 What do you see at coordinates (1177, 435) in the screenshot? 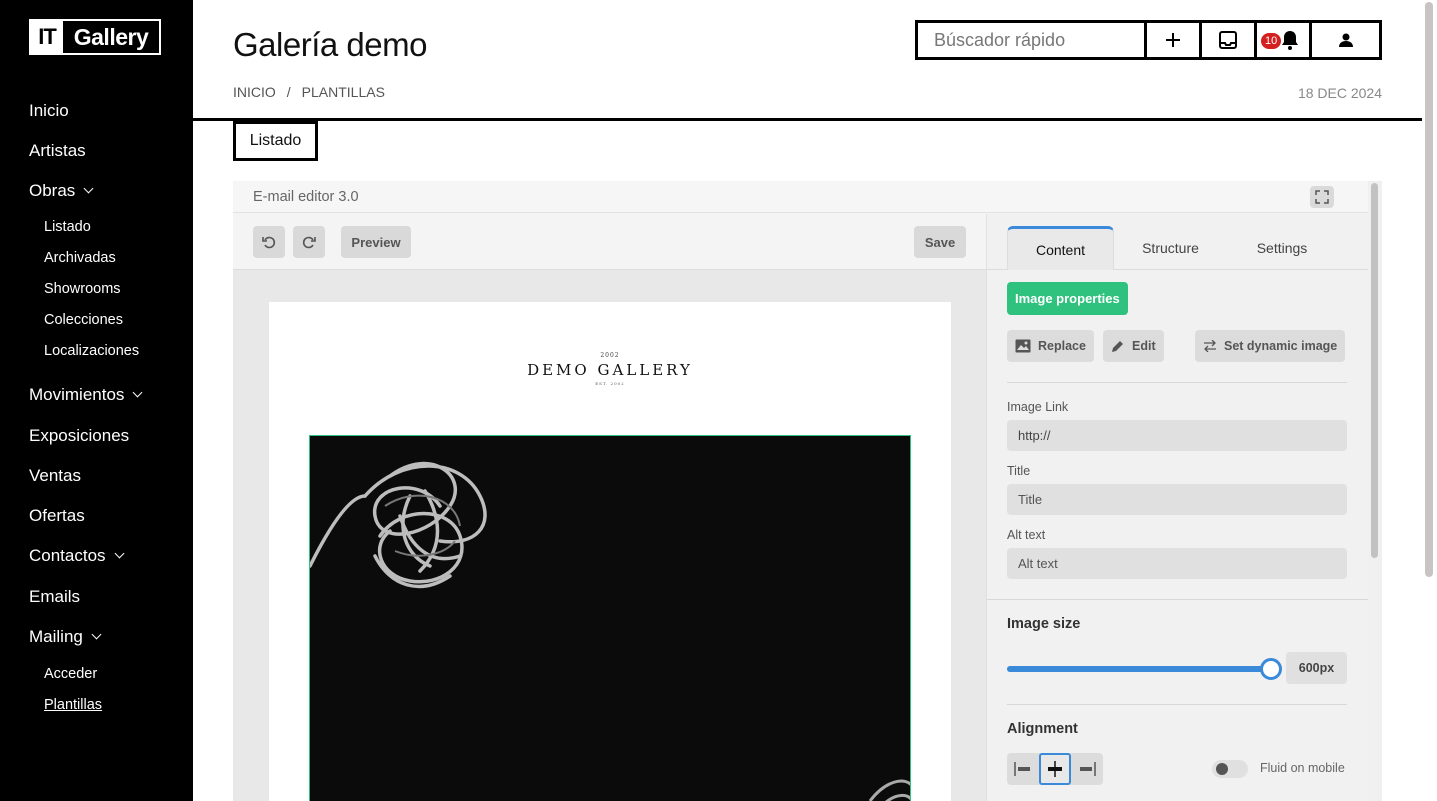
I see `image-link-input` at bounding box center [1177, 435].